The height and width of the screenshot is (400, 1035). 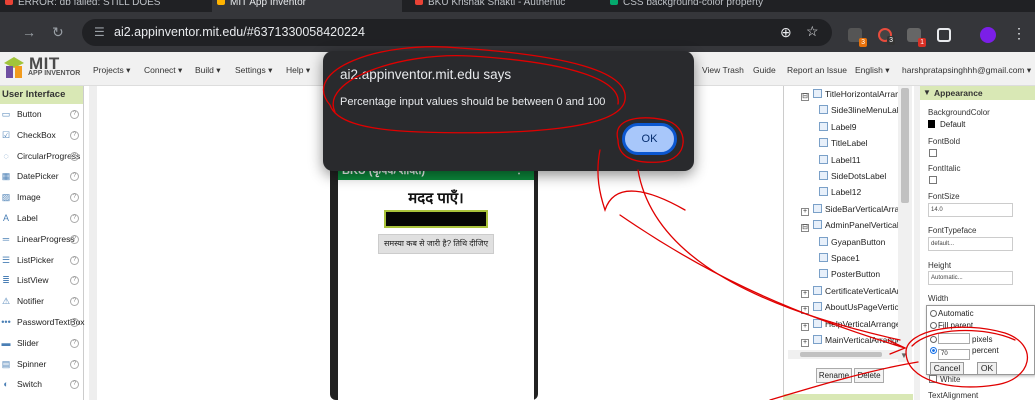 What do you see at coordinates (41, 95) in the screenshot?
I see `palette-header: User Interface` at bounding box center [41, 95].